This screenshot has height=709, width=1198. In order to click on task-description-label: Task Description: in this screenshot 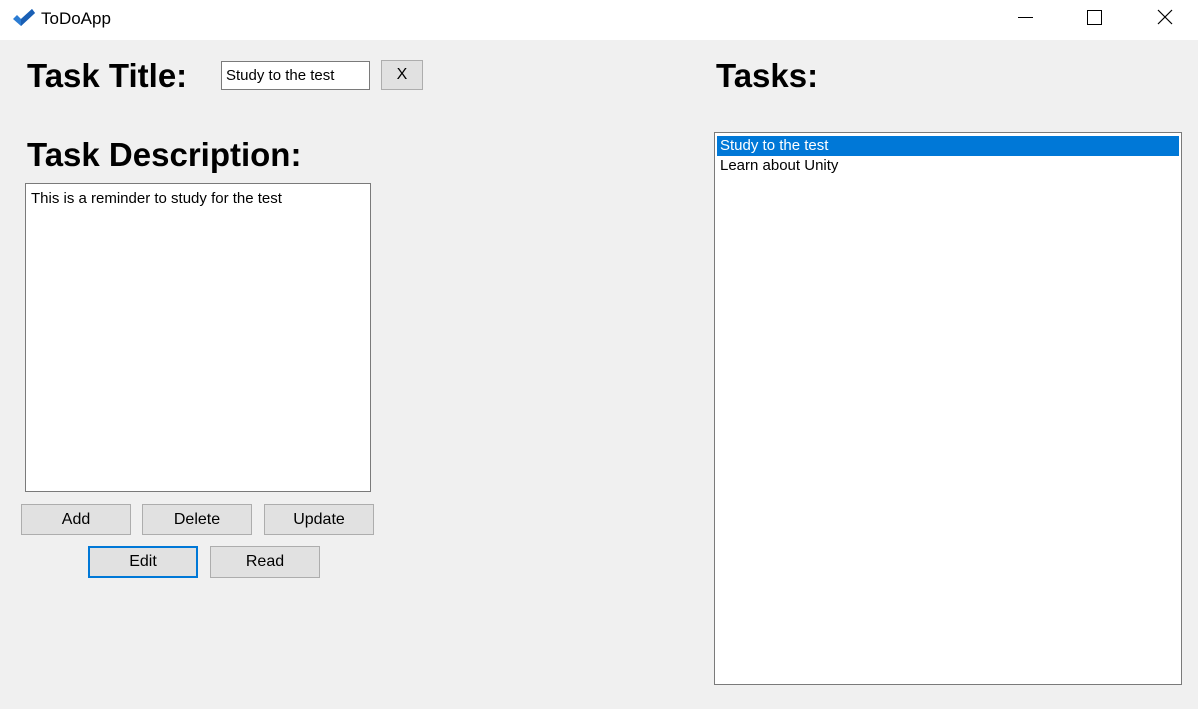, I will do `click(164, 154)`.